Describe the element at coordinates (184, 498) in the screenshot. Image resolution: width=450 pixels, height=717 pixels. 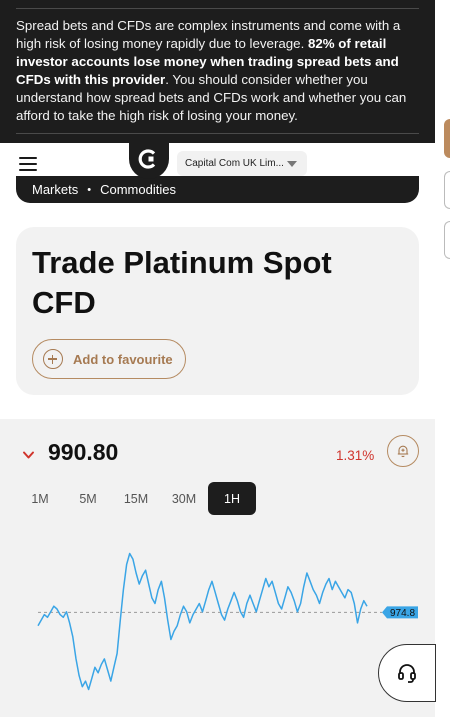
I see `timeframe-30m: 30M` at that location.